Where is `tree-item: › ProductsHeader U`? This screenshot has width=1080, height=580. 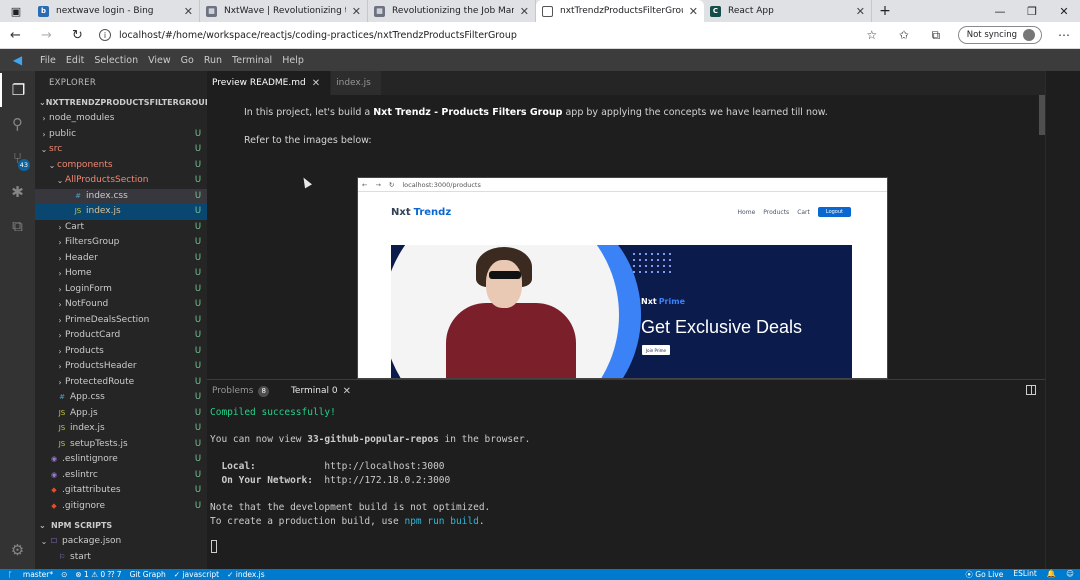 tree-item: › ProductsHeader U is located at coordinates (121, 367).